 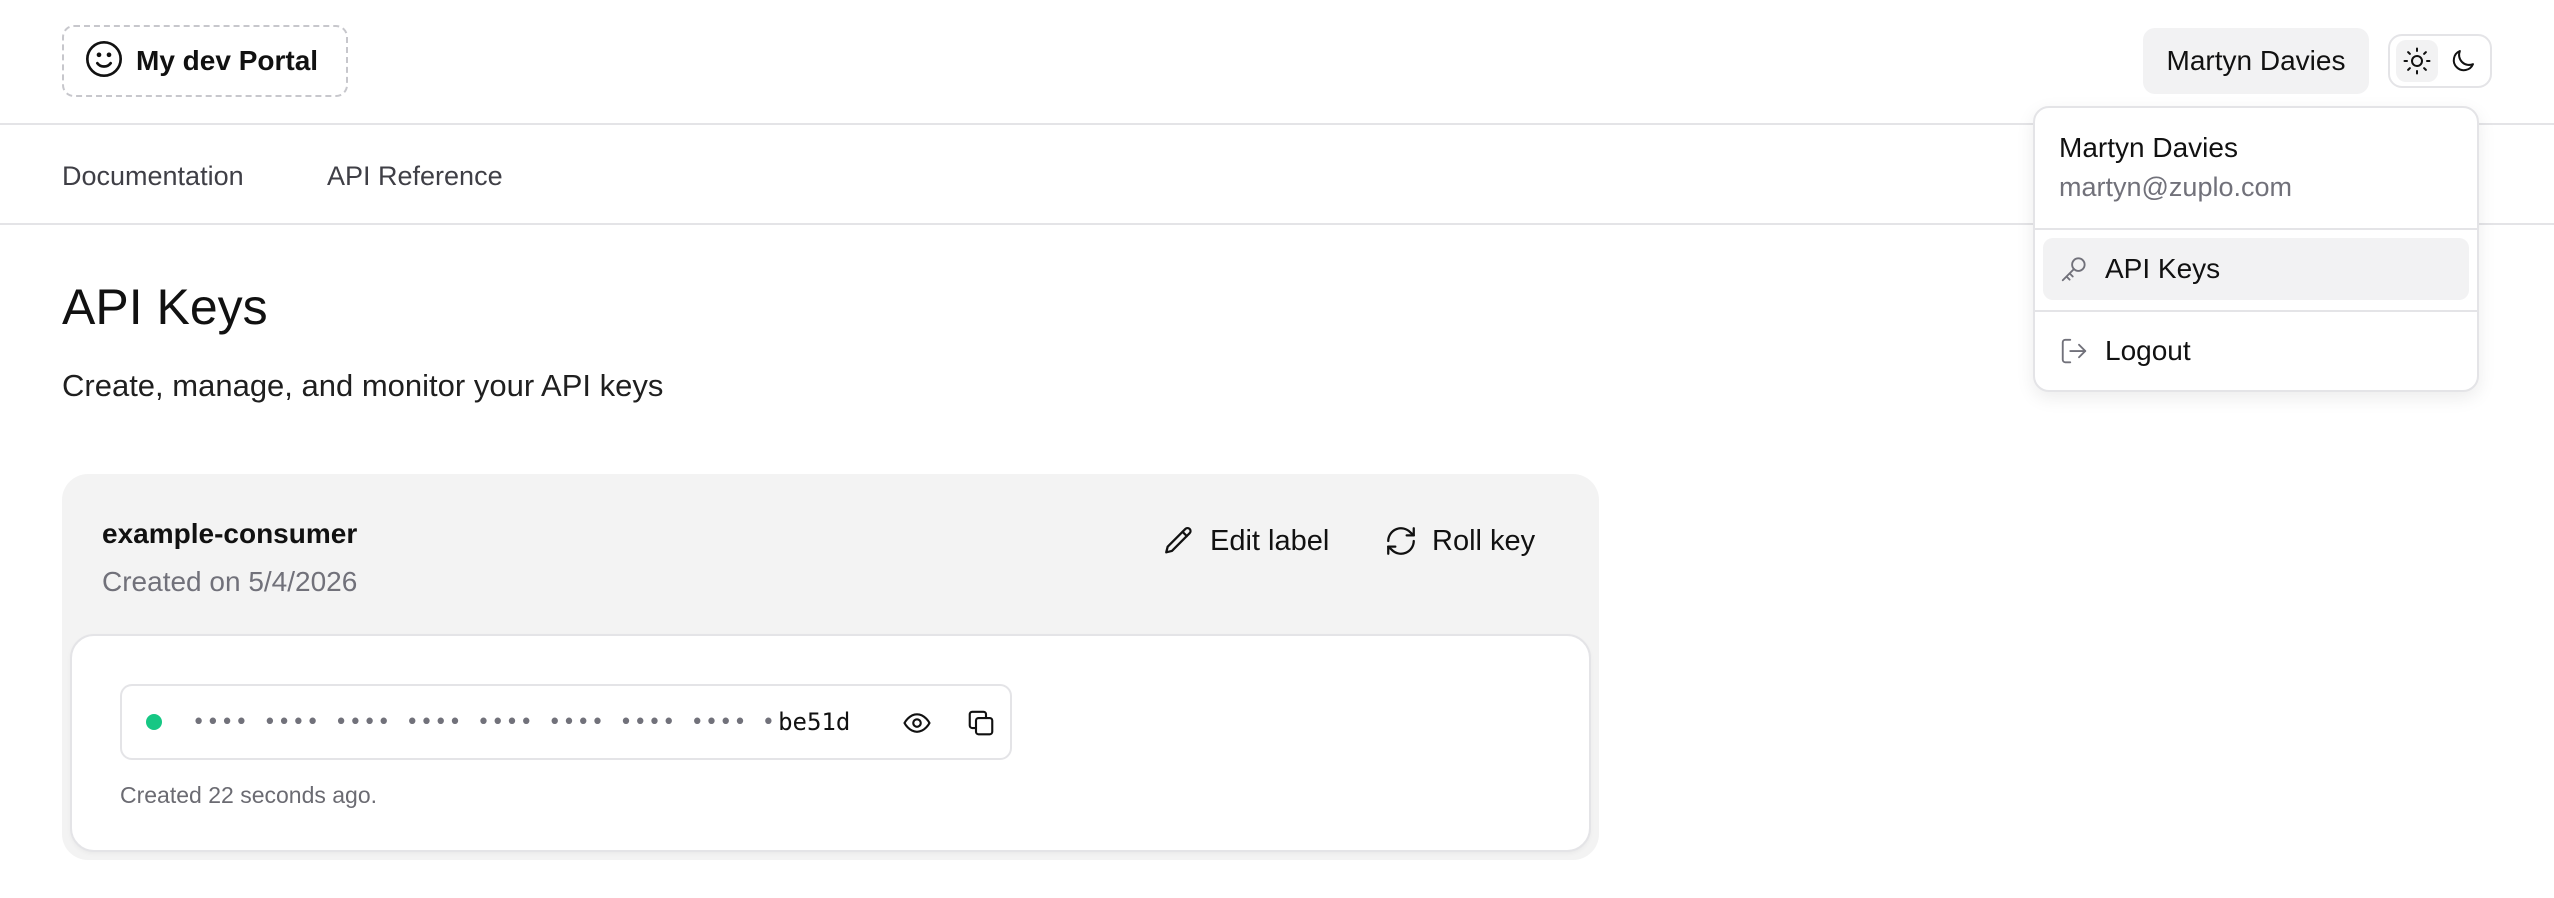 What do you see at coordinates (2074, 351) in the screenshot?
I see `logout-icon` at bounding box center [2074, 351].